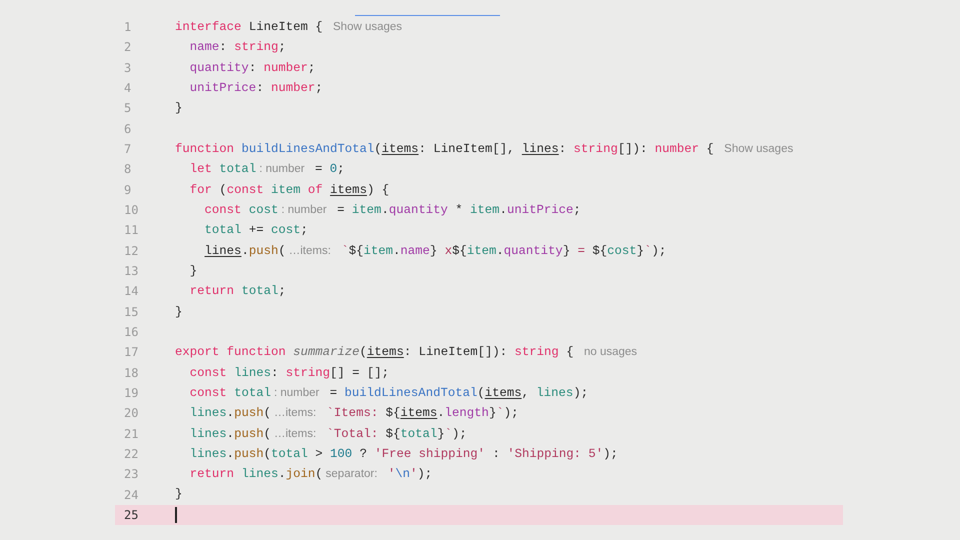  What do you see at coordinates (131, 251) in the screenshot?
I see `line-number: 12` at bounding box center [131, 251].